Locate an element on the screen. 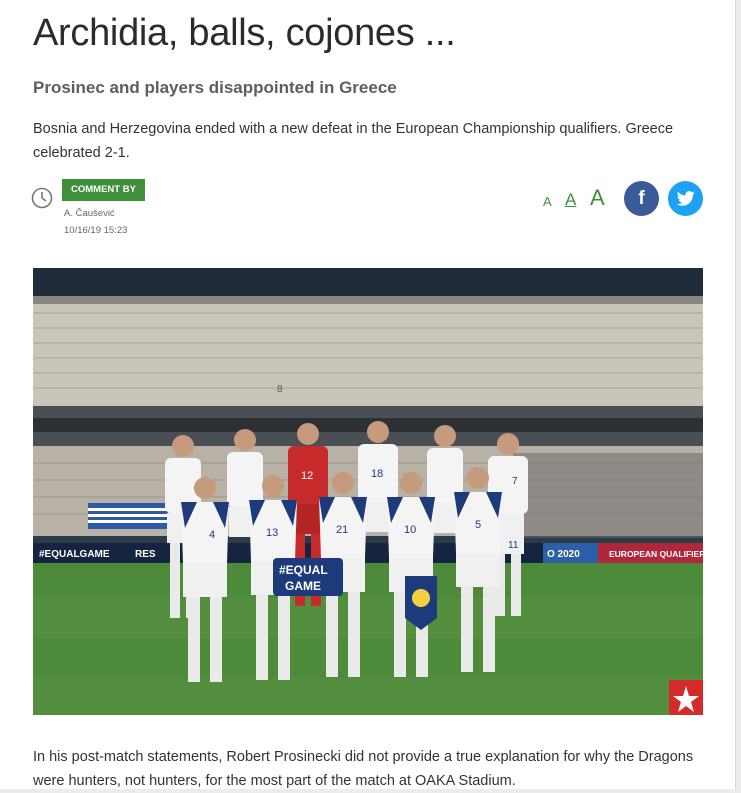 Image resolution: width=741 pixels, height=793 pixels. author-name: A. Čaušević is located at coordinates (89, 213).